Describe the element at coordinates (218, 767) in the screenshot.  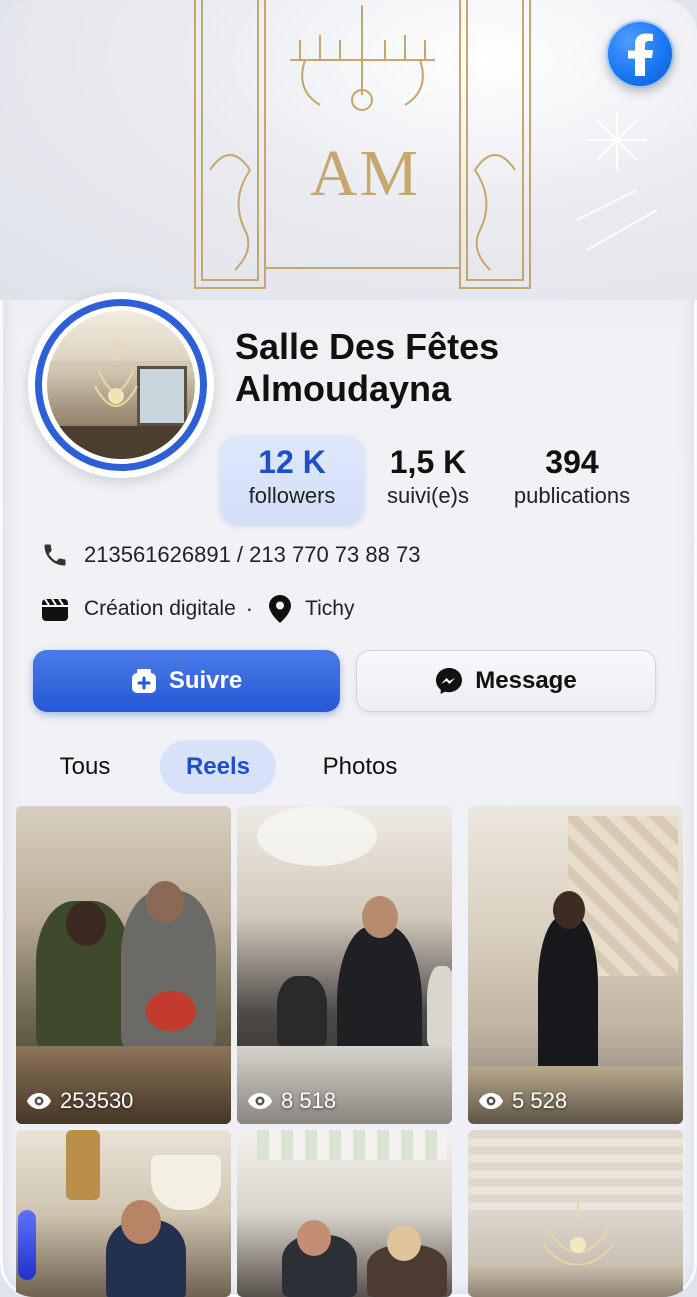
I see `tab-reels: Reels` at that location.